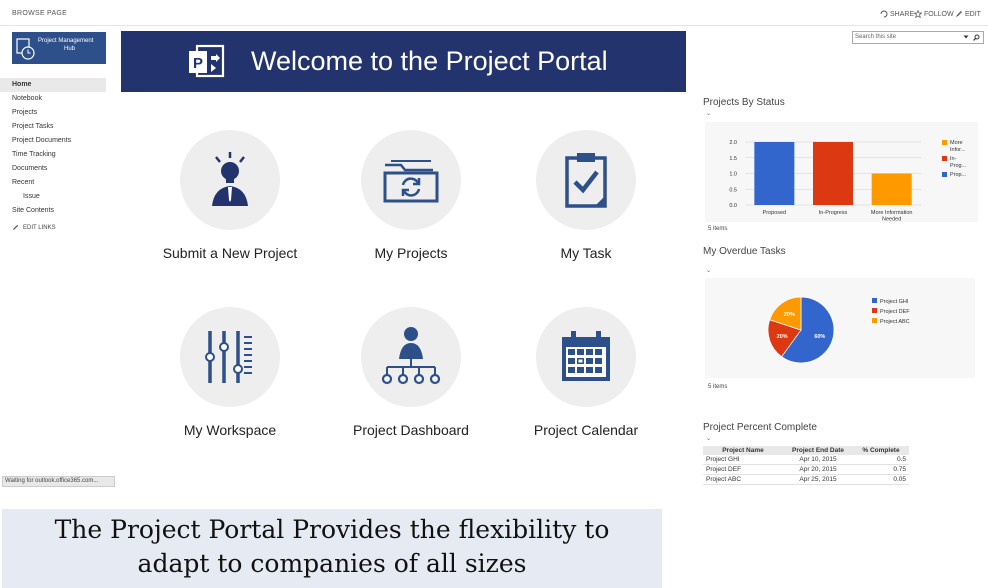 The height and width of the screenshot is (588, 988). Describe the element at coordinates (818, 469) in the screenshot. I see `cell-end-date: Apr 20, 2015` at that location.